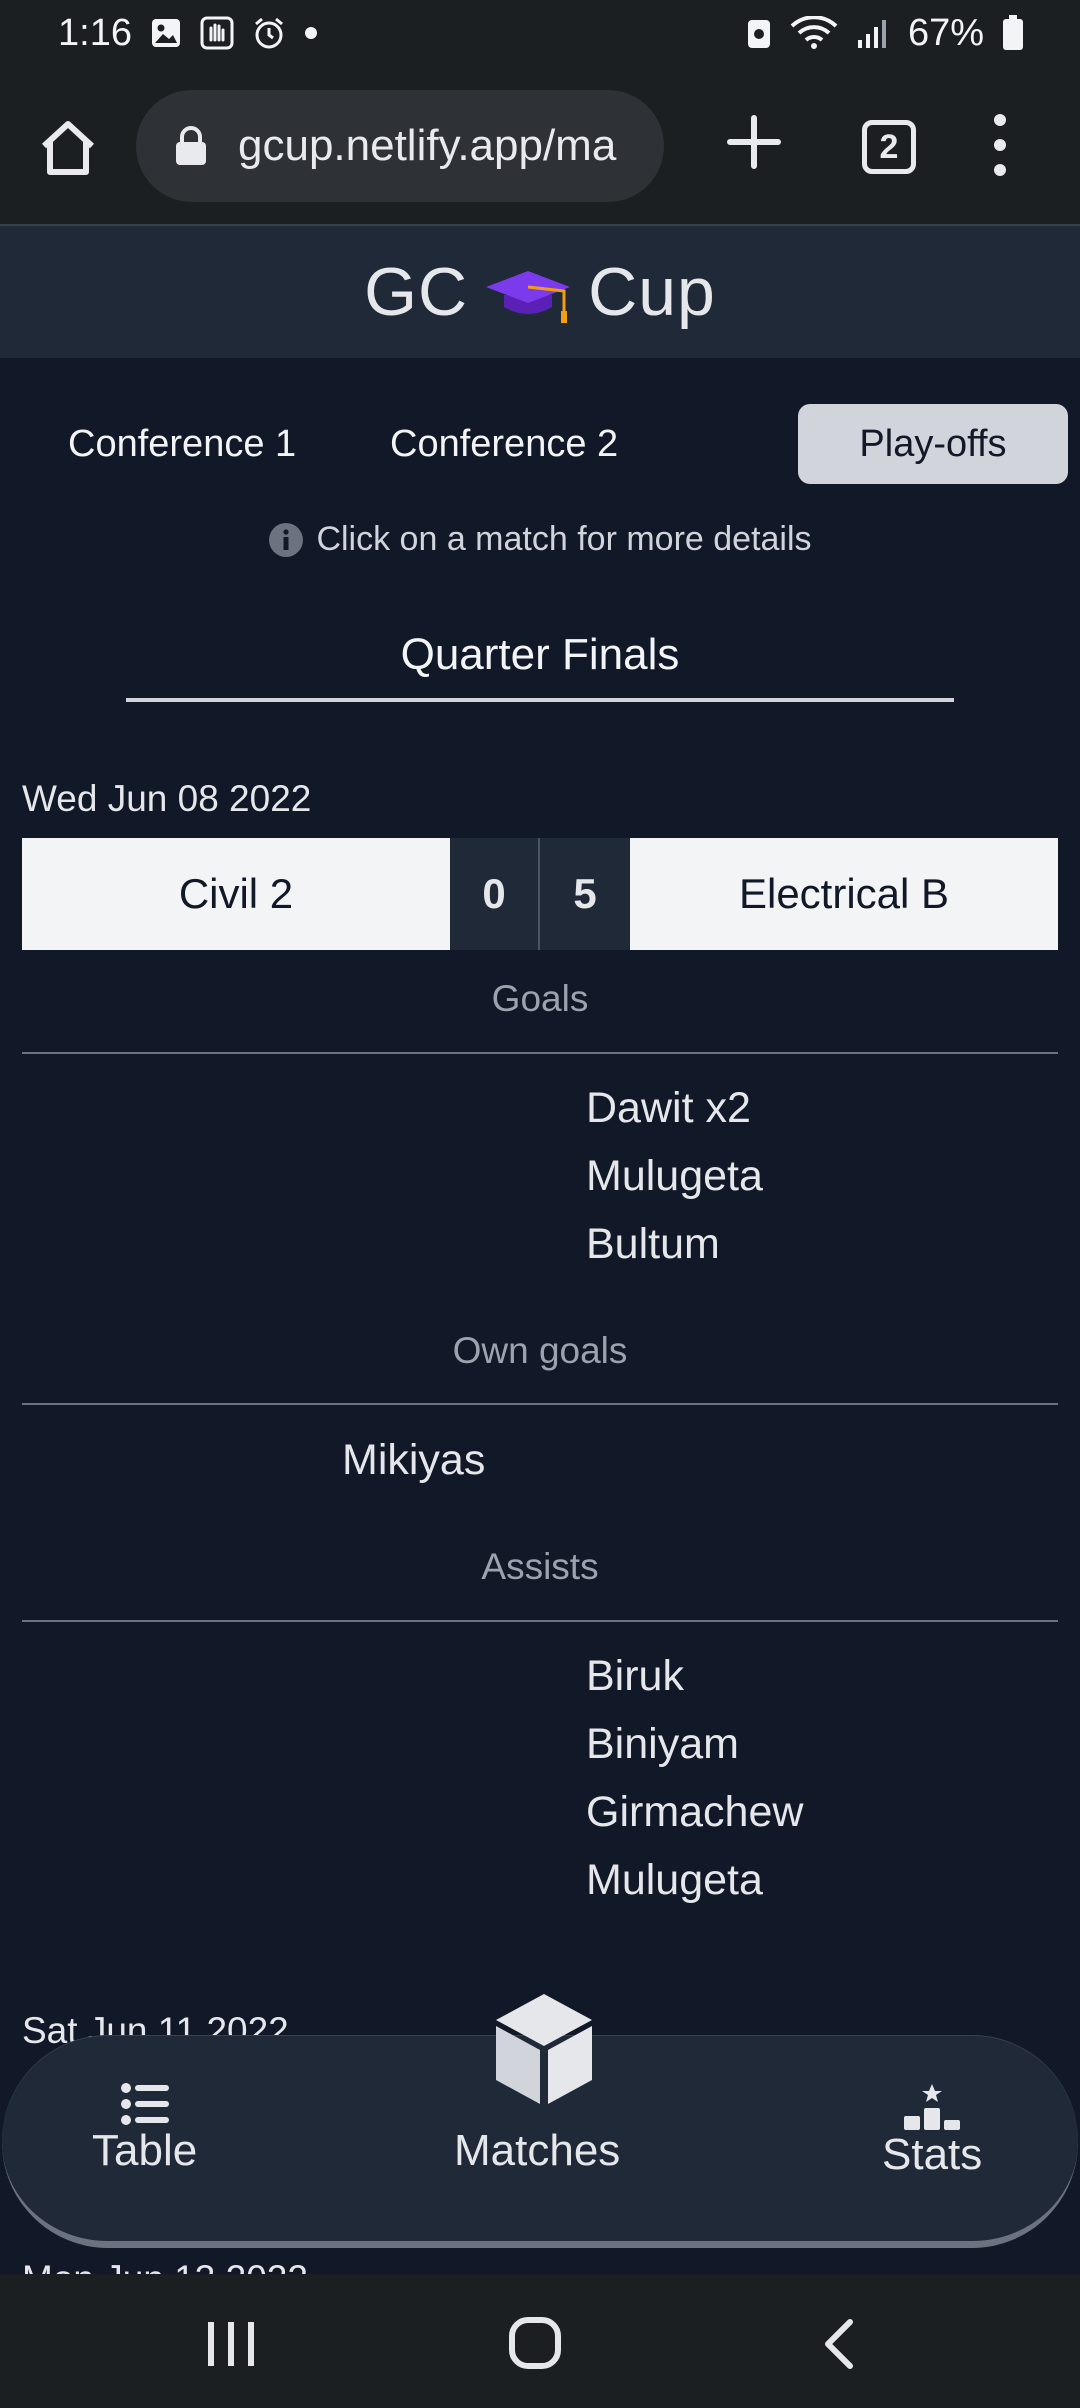  I want to click on notification-dot-icon, so click(311, 33).